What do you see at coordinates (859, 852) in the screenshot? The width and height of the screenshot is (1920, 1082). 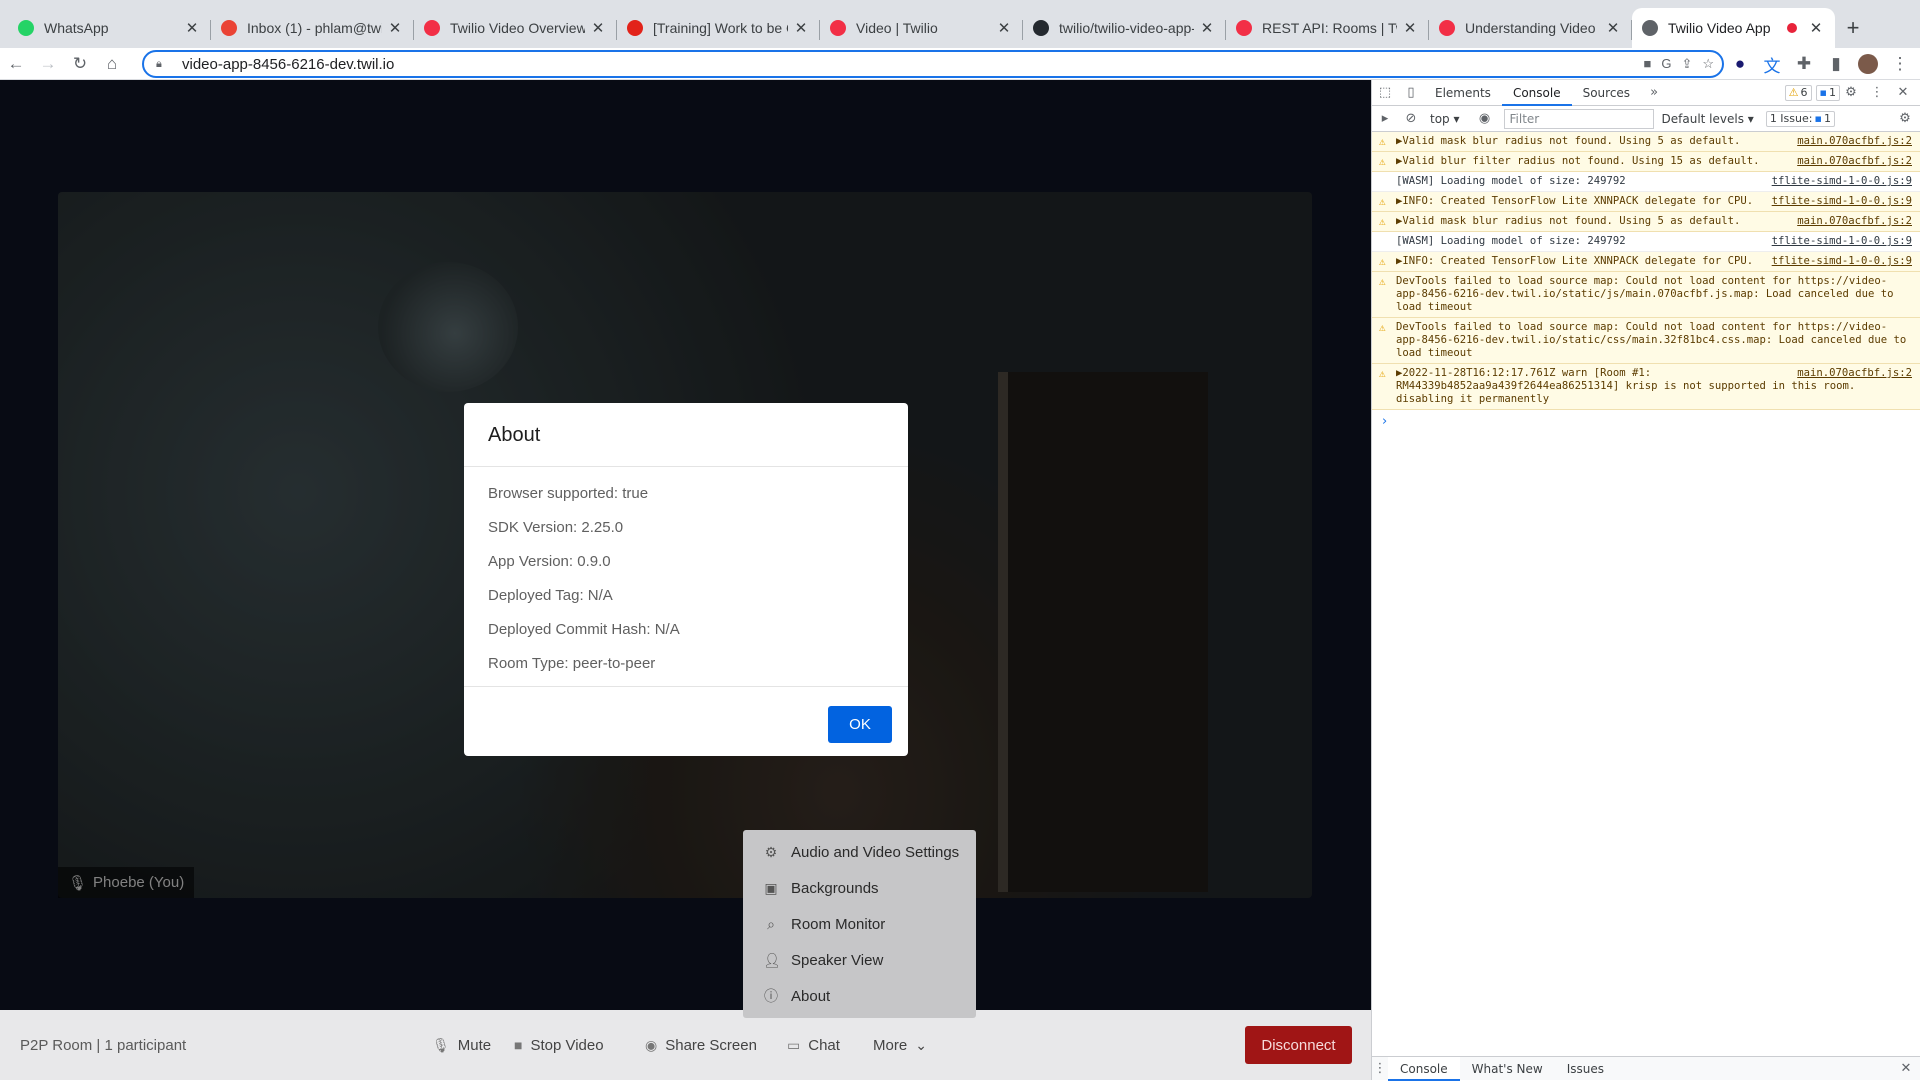 I see `menu-item: ⚙ Audio and Video Settings` at bounding box center [859, 852].